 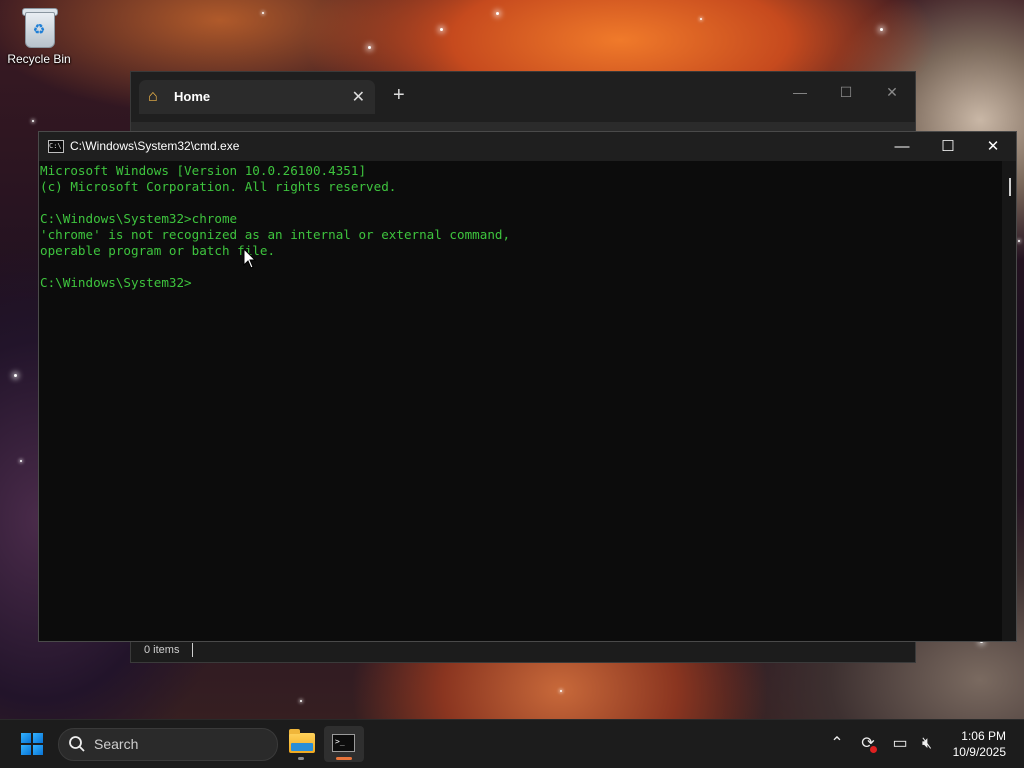 What do you see at coordinates (39, 27) in the screenshot?
I see `recycle-bin-icon: ♻` at bounding box center [39, 27].